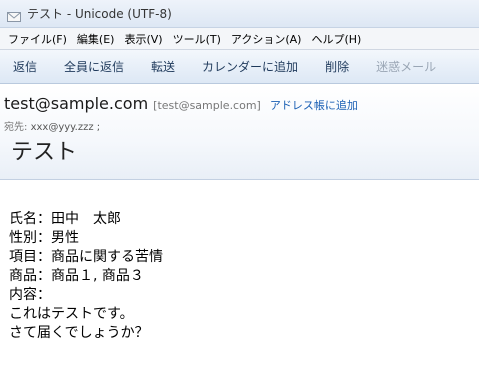 This screenshot has width=479, height=372. What do you see at coordinates (76, 103) in the screenshot?
I see `sender-name: test@sample.com` at bounding box center [76, 103].